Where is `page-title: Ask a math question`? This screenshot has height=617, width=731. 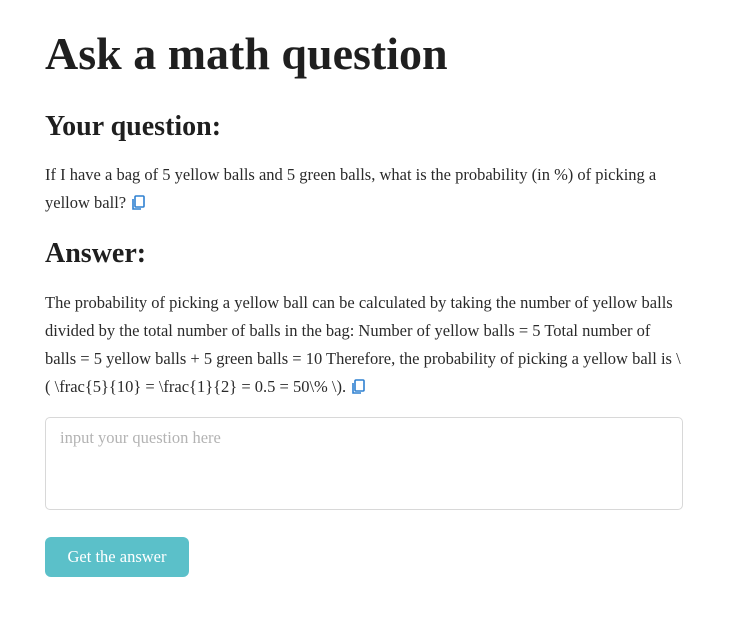
page-title: Ask a math question is located at coordinates (246, 53).